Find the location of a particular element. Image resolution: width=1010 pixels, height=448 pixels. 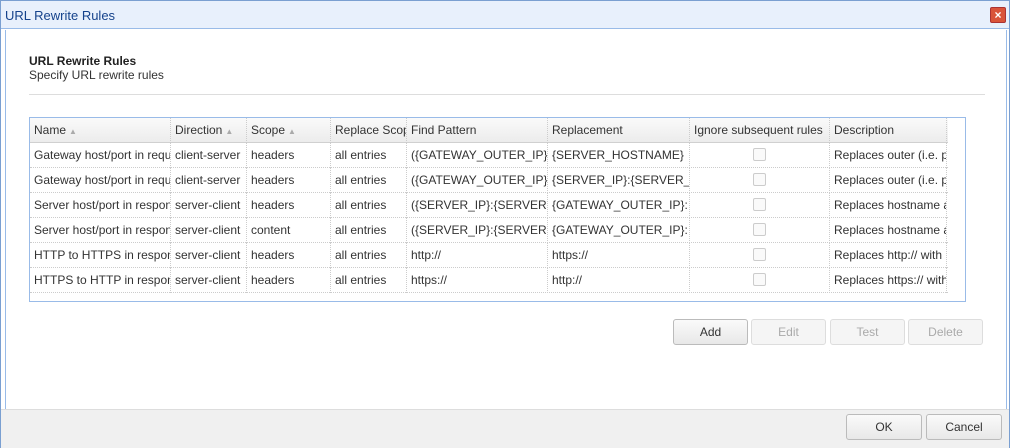

table-cell: Replaces http:// with is located at coordinates (888, 255).